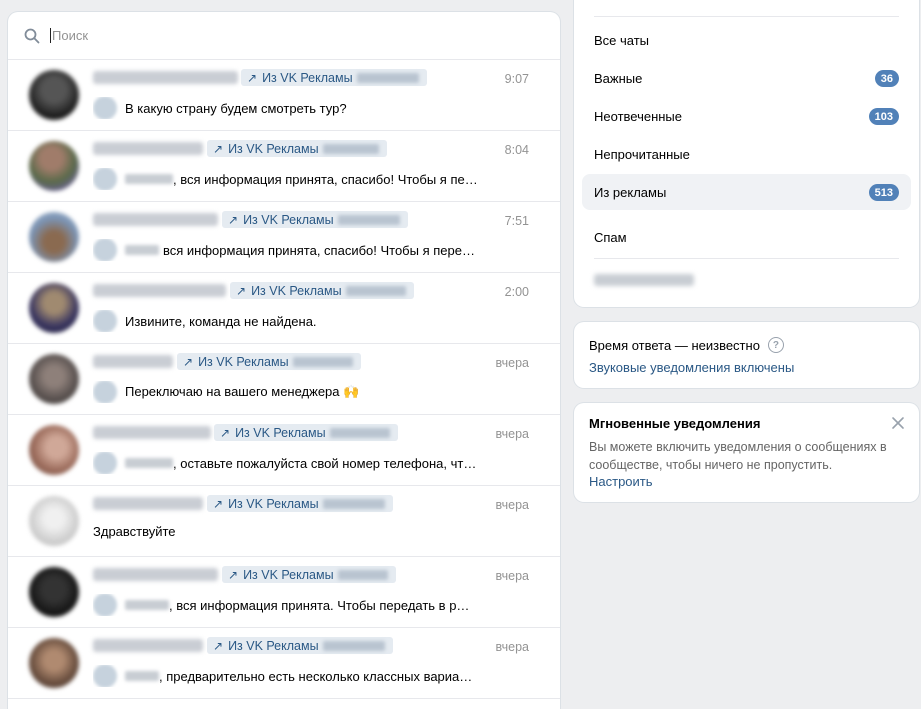 This screenshot has height=709, width=921. I want to click on count-badge: 36, so click(886, 78).